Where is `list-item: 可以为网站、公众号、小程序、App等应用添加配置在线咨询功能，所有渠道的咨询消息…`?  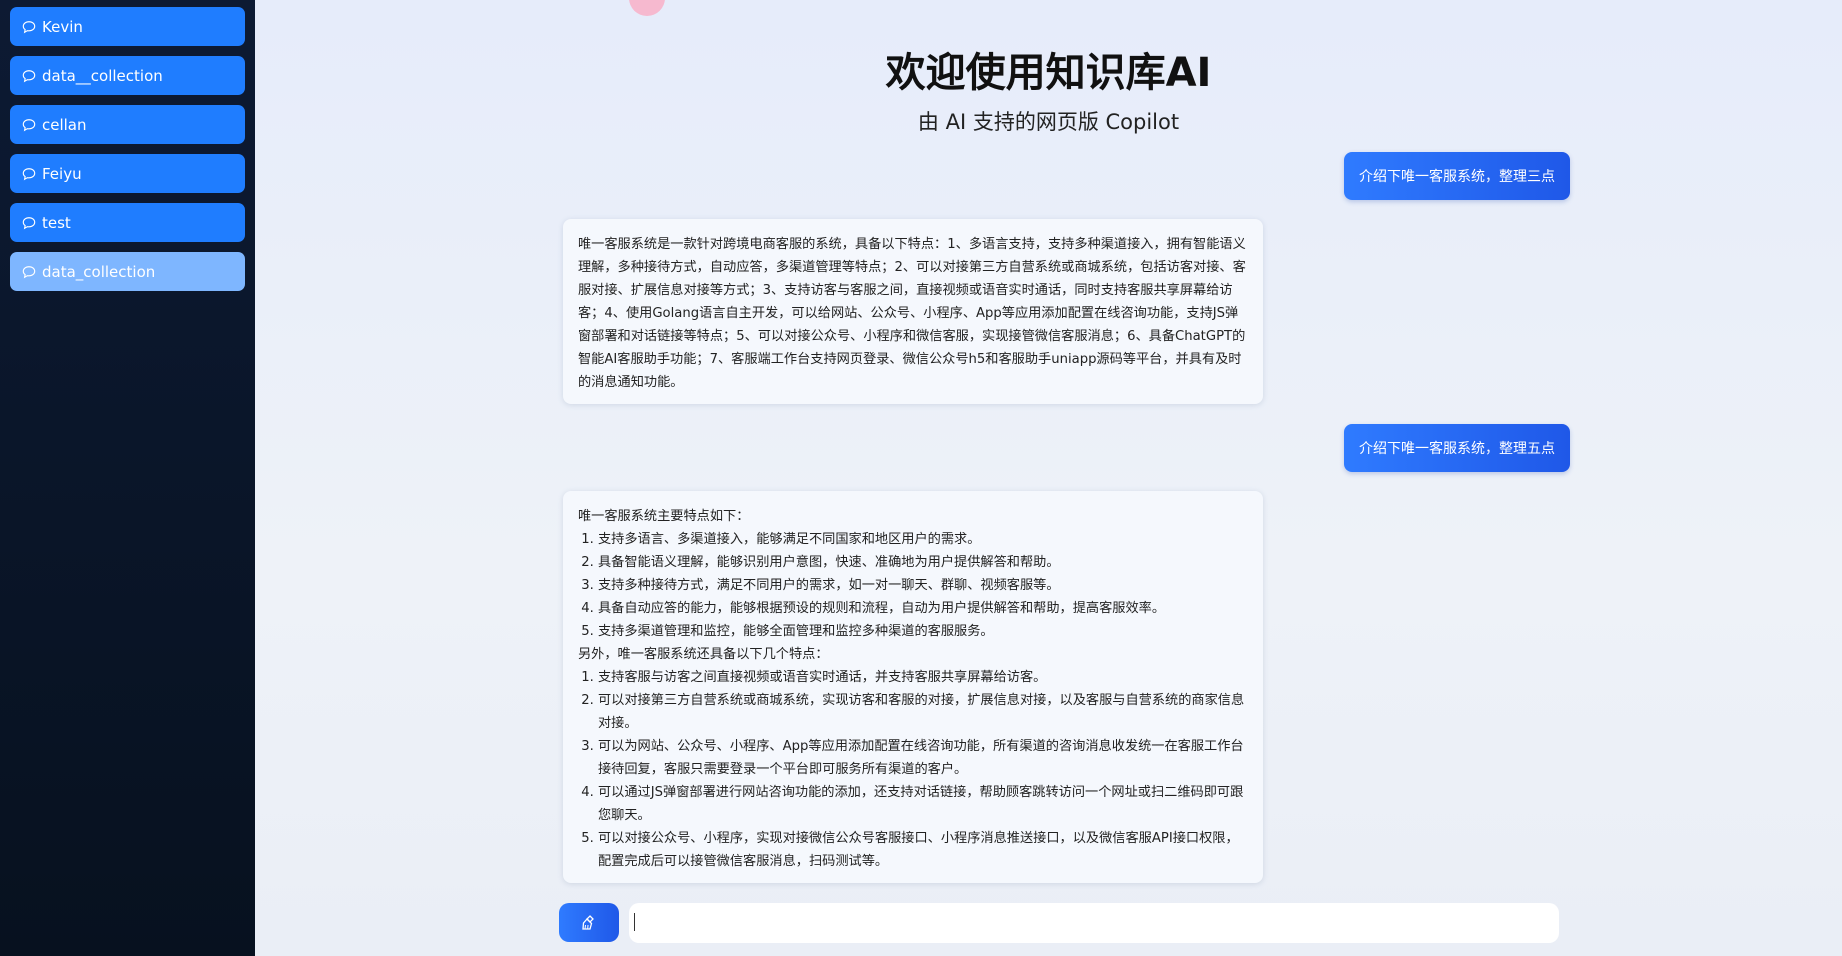 list-item: 可以为网站、公众号、小程序、App等应用添加配置在线咨询功能，所有渠道的咨询消息… is located at coordinates (923, 758).